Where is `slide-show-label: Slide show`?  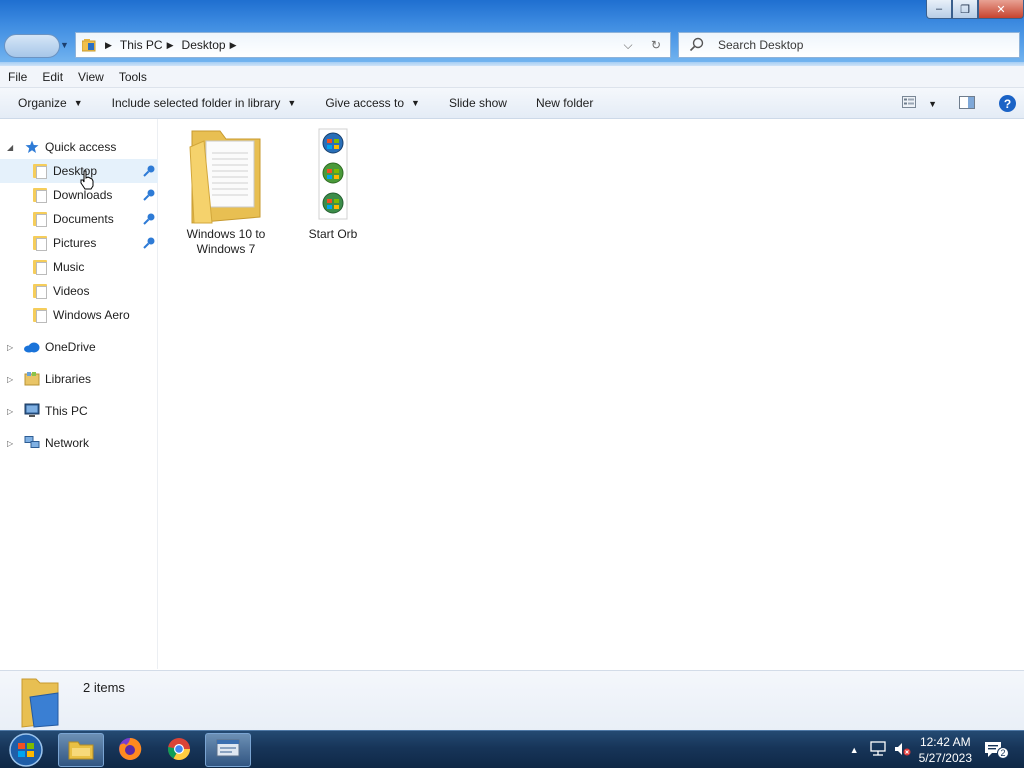
slide-show-label: Slide show is located at coordinates (477, 103).